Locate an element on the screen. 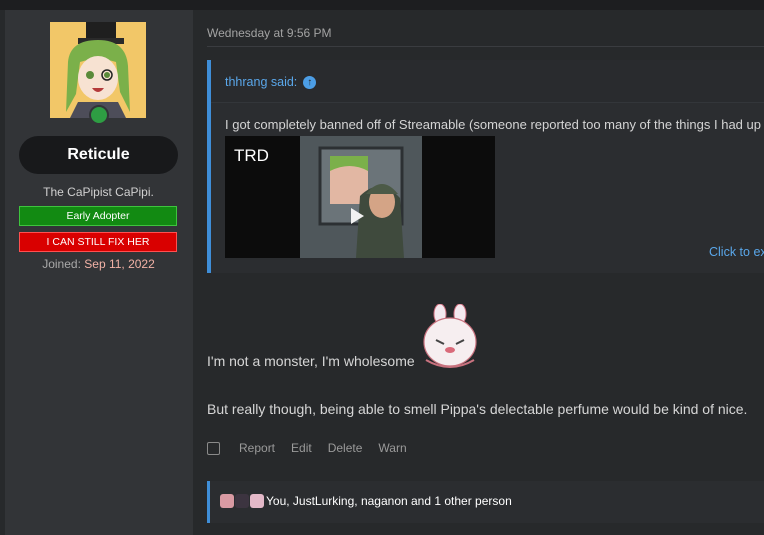 This screenshot has width=764, height=535. warn-link: Warn is located at coordinates (392, 448).